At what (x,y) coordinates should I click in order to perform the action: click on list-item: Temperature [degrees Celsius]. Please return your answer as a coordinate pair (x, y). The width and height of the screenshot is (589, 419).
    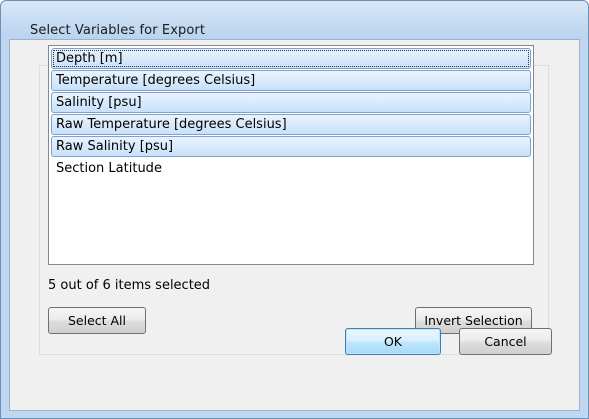
    Looking at the image, I should click on (291, 80).